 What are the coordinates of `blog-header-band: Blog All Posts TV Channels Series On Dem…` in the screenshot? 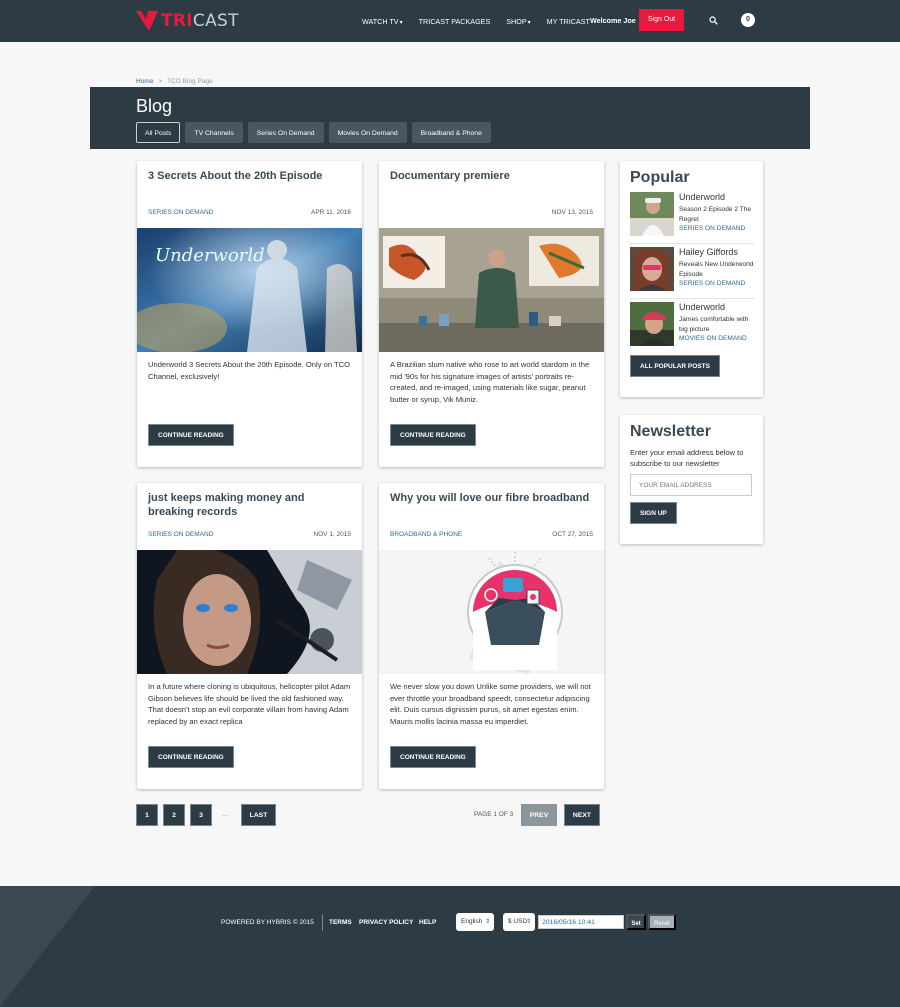 It's located at (450, 118).